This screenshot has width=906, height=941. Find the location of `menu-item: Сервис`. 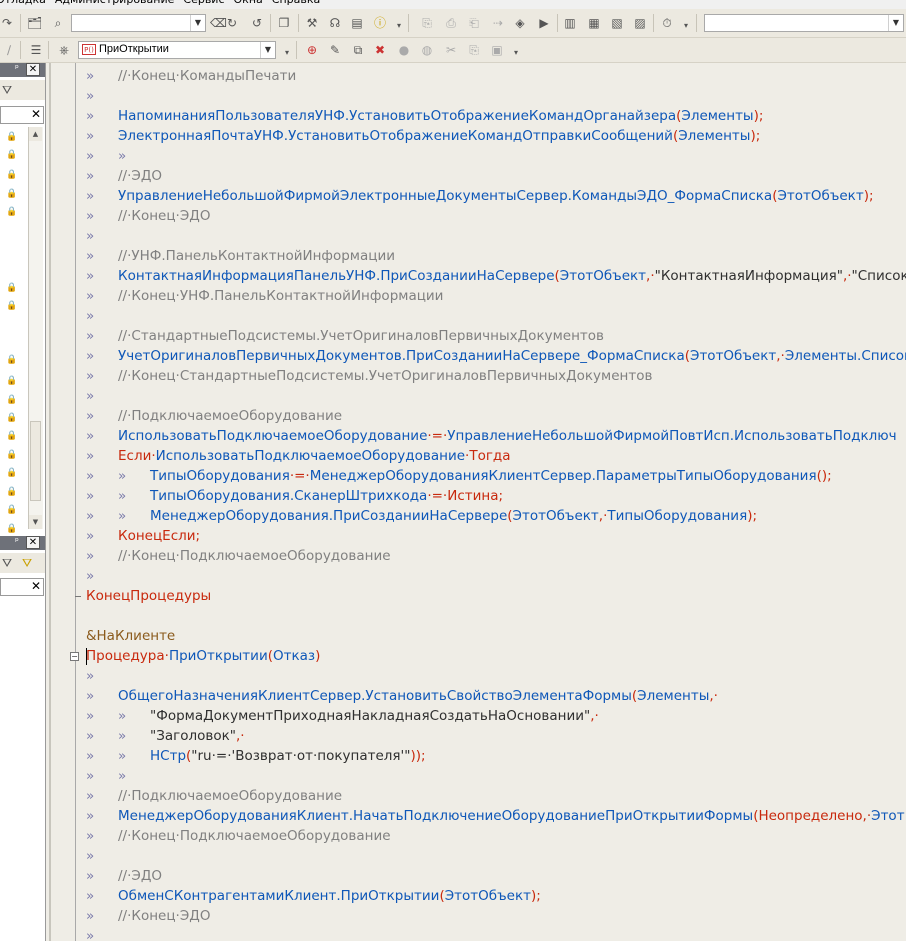

menu-item: Сервис is located at coordinates (203, 3).